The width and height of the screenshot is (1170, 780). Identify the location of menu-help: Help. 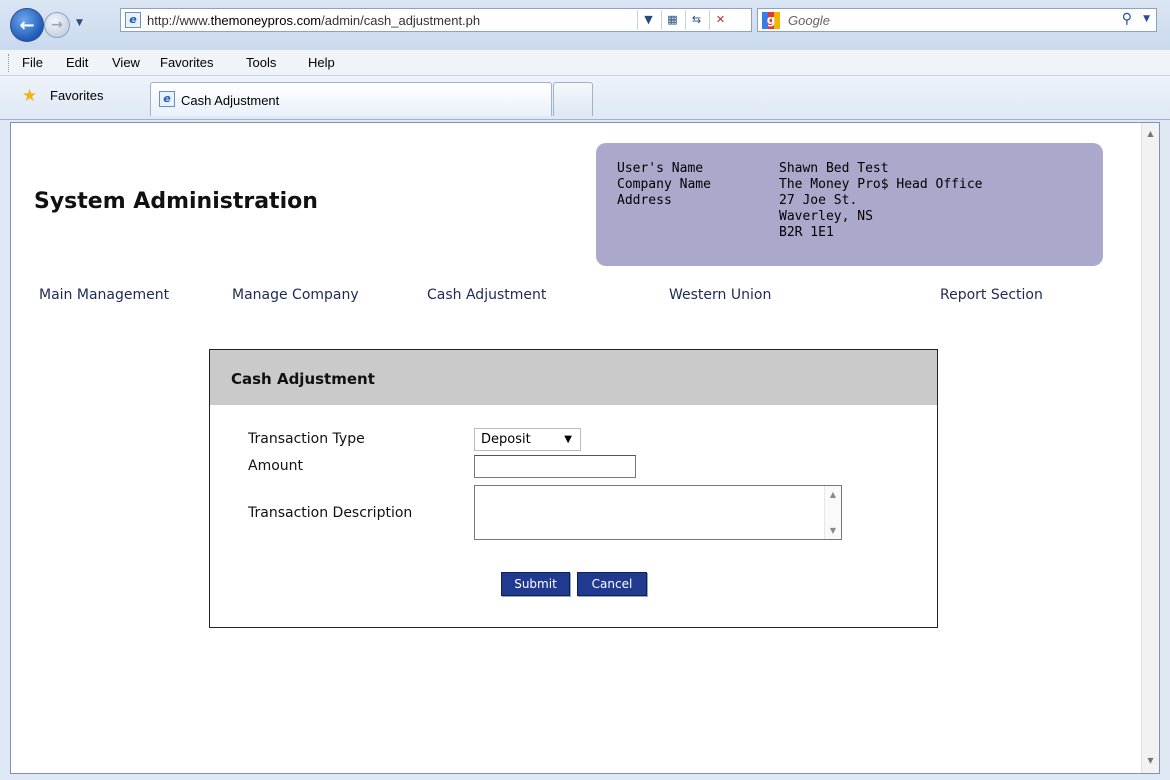
(321, 62).